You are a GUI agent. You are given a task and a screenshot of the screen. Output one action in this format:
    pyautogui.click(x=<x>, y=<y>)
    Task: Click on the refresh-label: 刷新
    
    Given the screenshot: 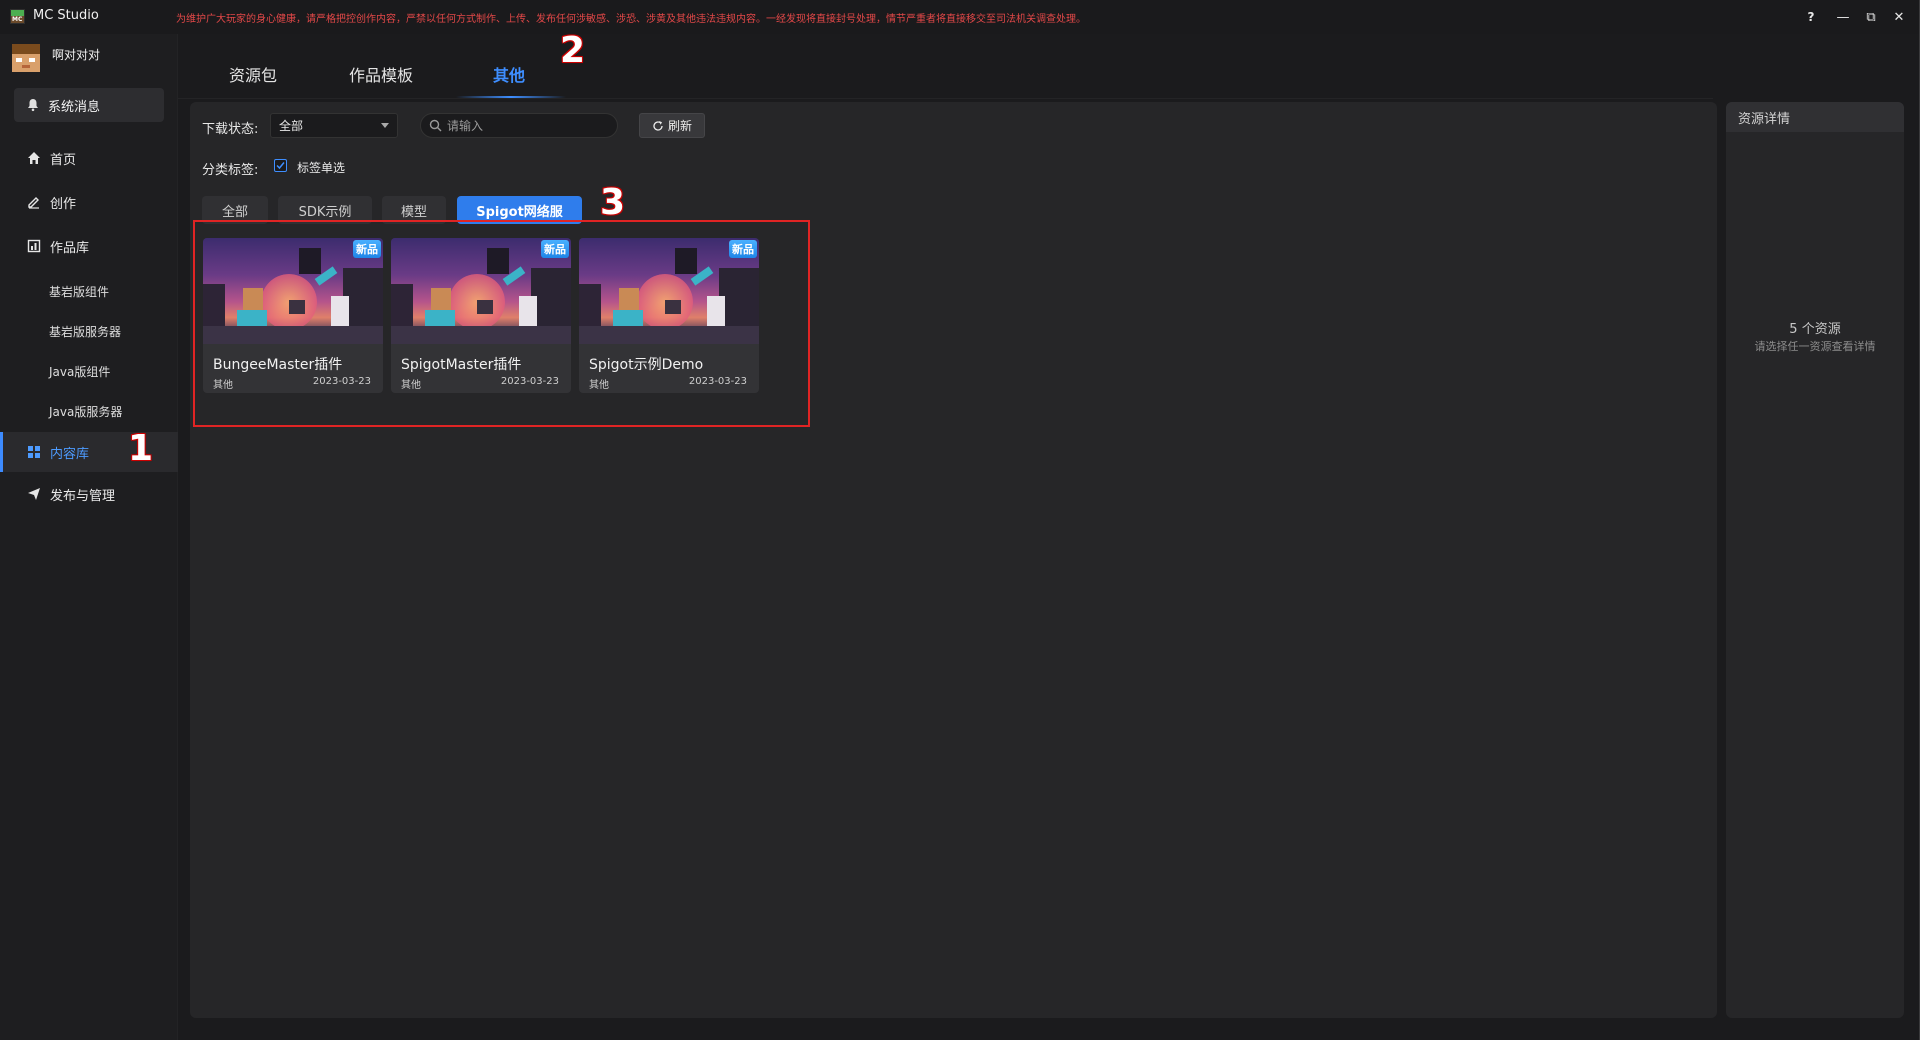 What is the action you would take?
    pyautogui.click(x=679, y=126)
    